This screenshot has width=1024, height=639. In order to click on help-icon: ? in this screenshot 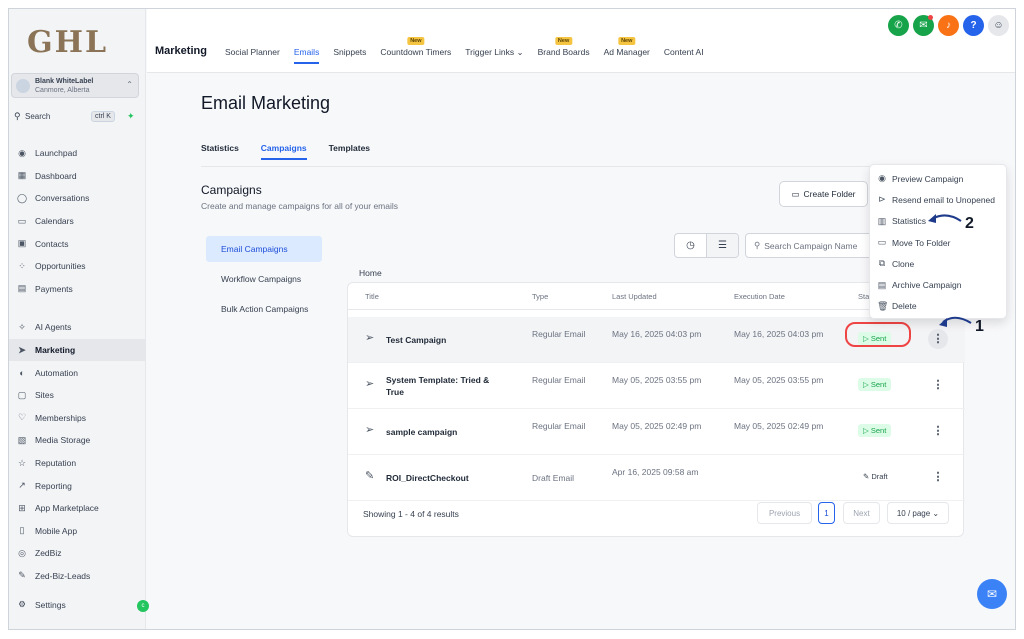, I will do `click(973, 25)`.